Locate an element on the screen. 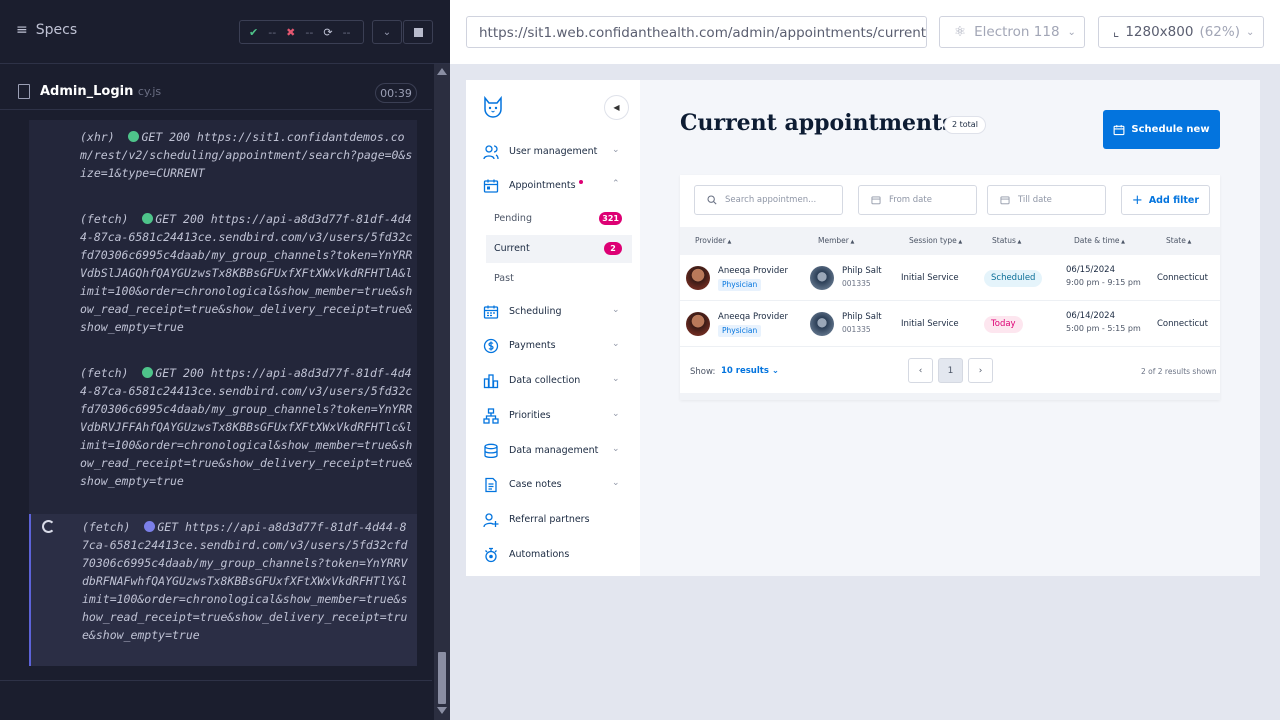 The height and width of the screenshot is (720, 1280). log-scrollbar is located at coordinates (442, 392).